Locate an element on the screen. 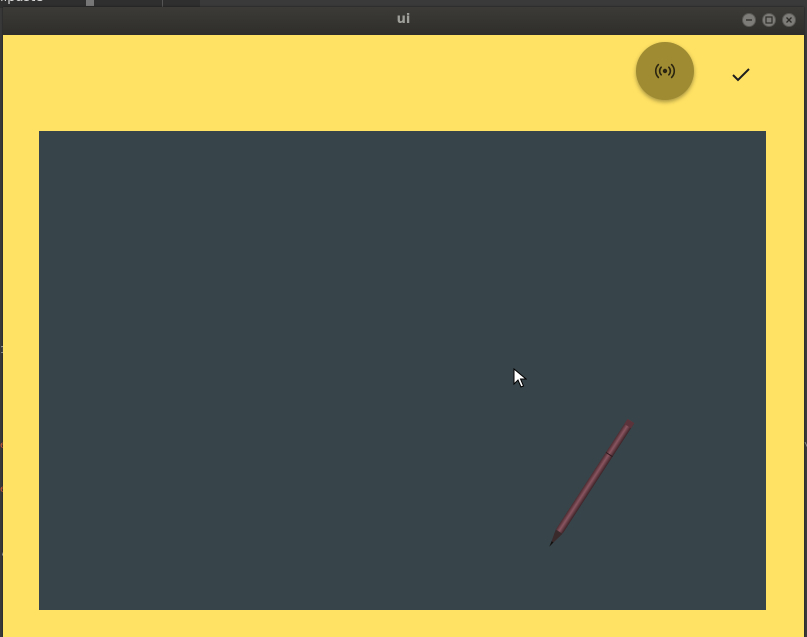 The width and height of the screenshot is (807, 637). window-titlebar: ui is located at coordinates (403, 21).